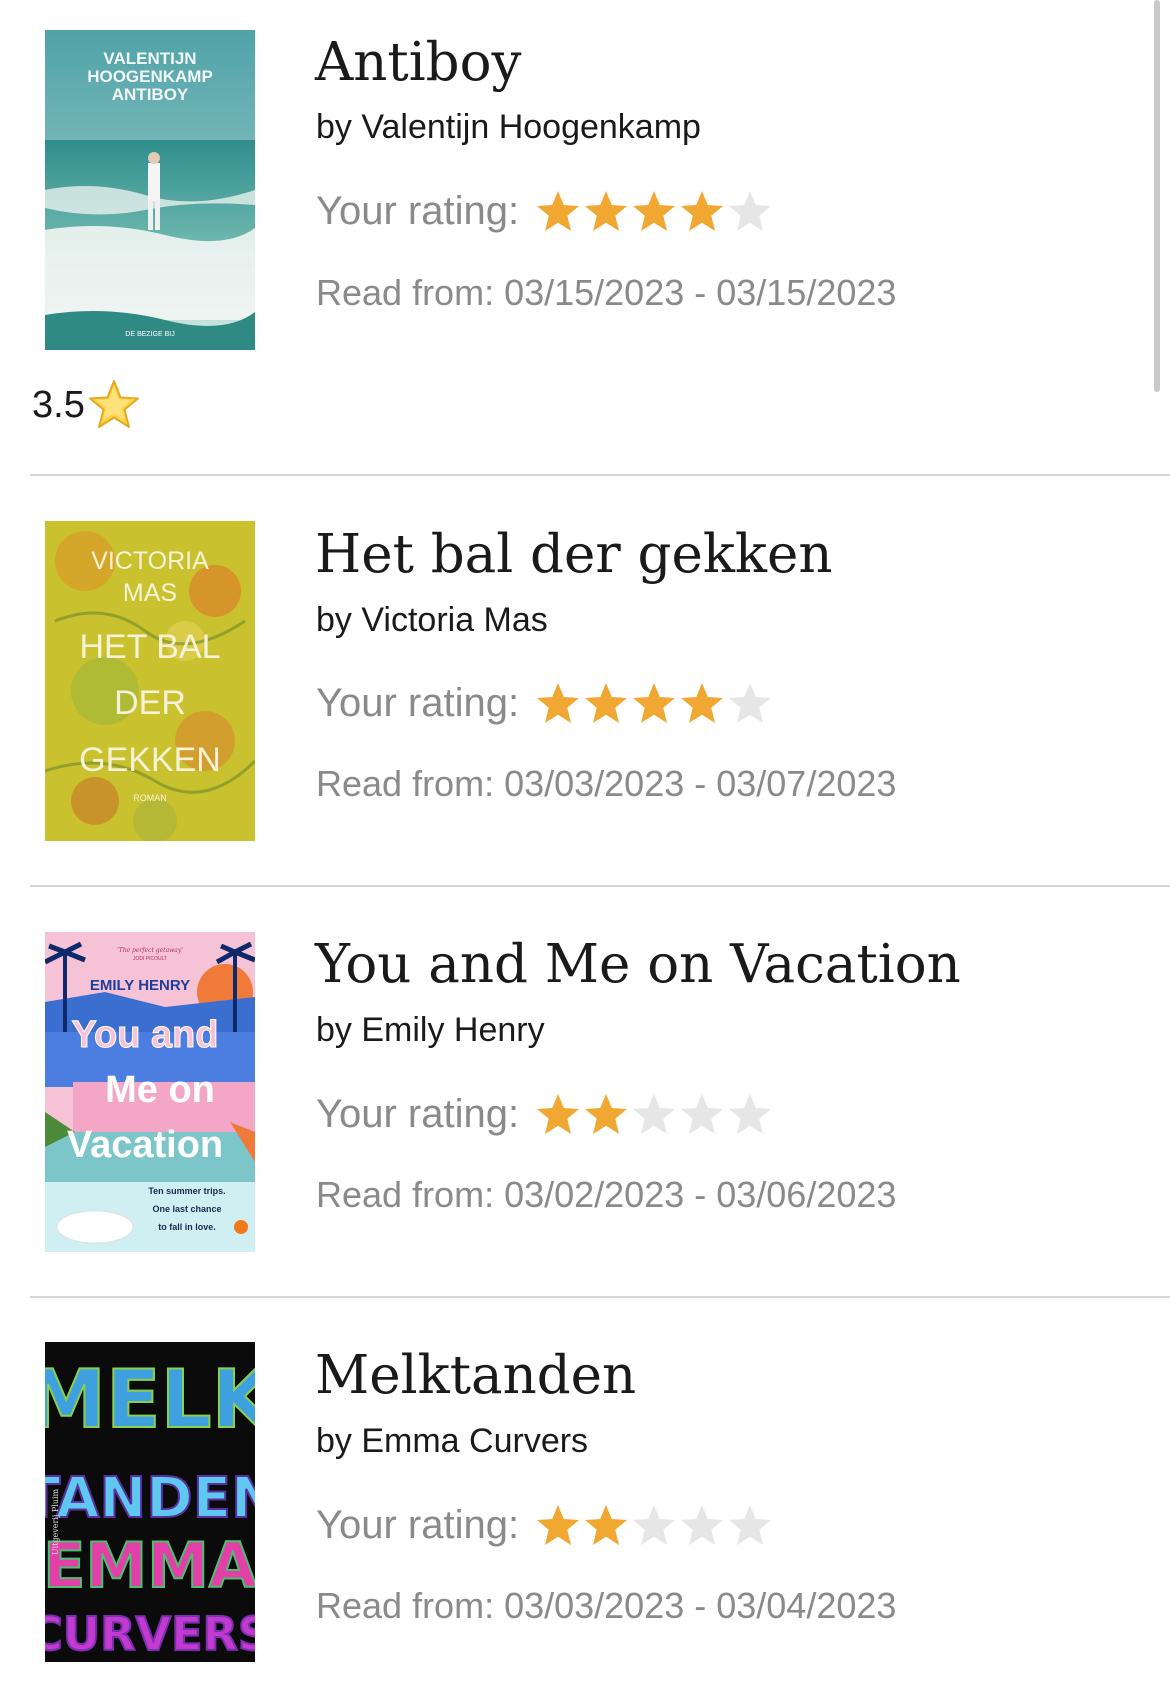  I want to click on cover-quote: 'The perfect getaway', so click(150, 950).